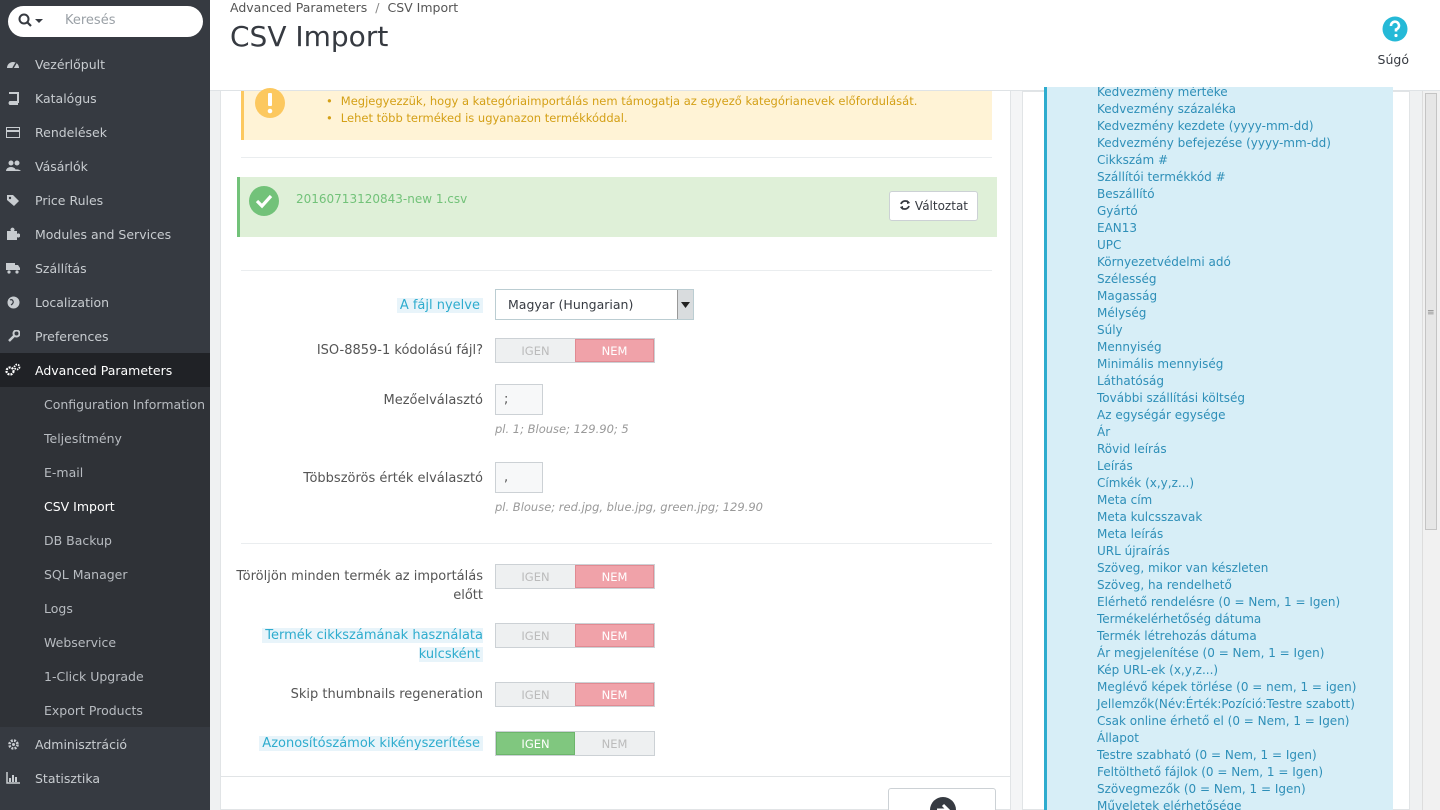 This screenshot has width=1440, height=810. I want to click on breadcrumb-item: Advanced Parameters, so click(298, 7).